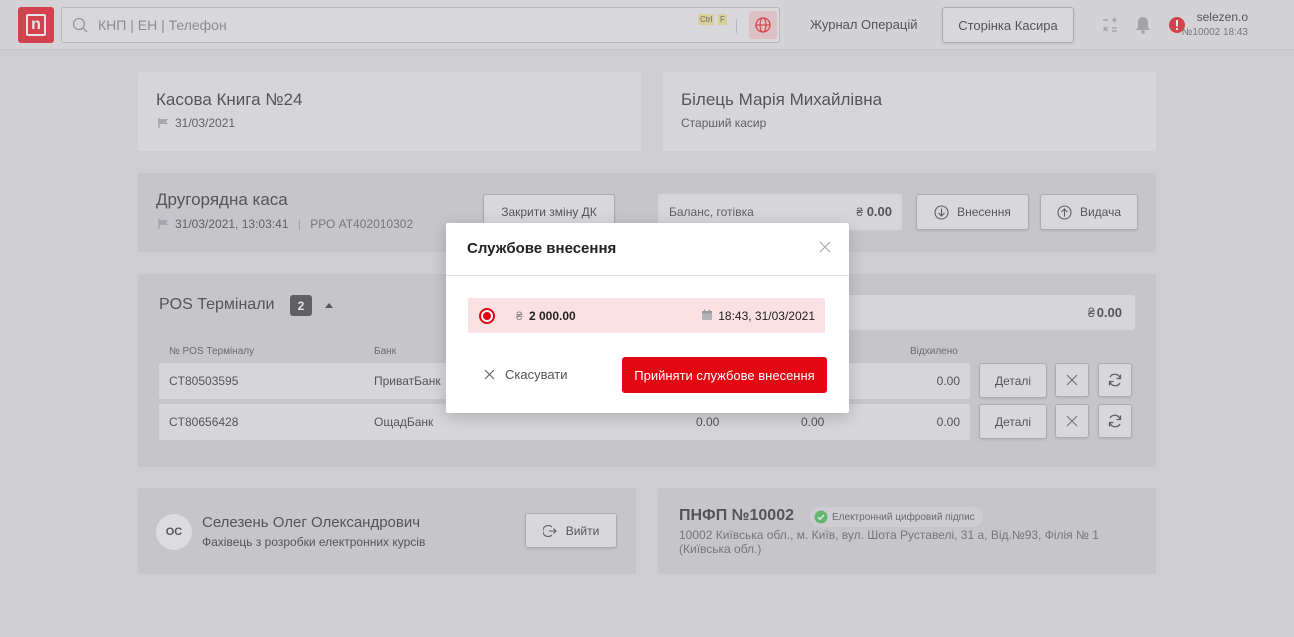 This screenshot has height=637, width=1294. I want to click on modal-divider, so click(647, 275).